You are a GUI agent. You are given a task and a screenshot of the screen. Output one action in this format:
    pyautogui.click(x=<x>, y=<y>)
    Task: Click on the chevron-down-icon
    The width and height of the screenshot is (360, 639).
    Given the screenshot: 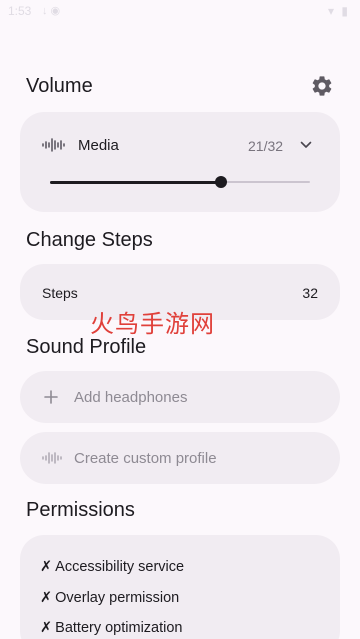 What is the action you would take?
    pyautogui.click(x=306, y=145)
    